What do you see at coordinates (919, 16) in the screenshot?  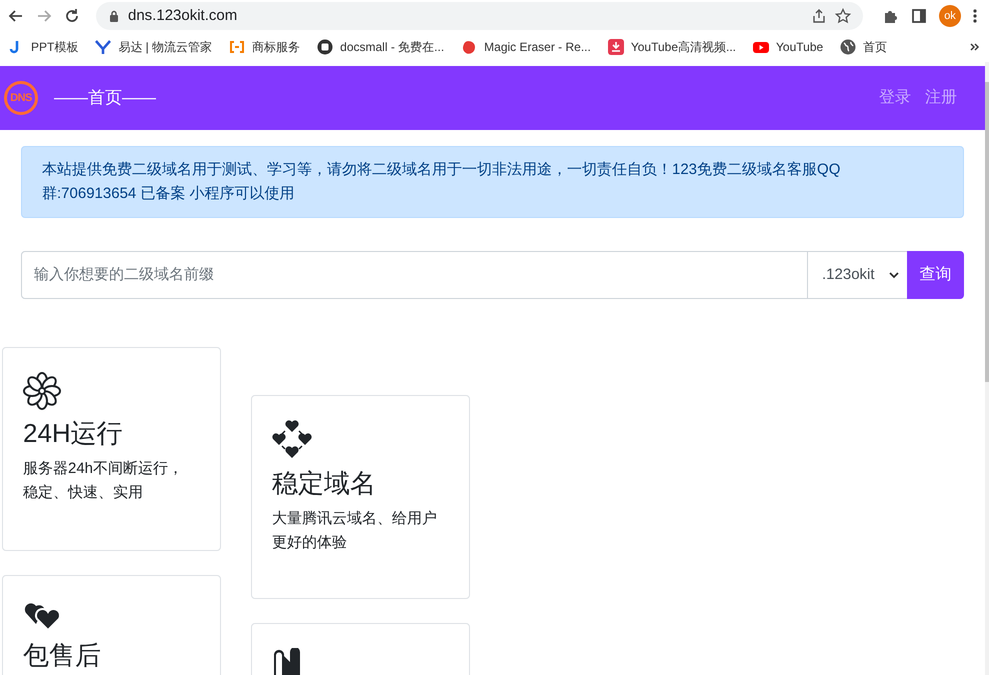 I see `sidebar-icon` at bounding box center [919, 16].